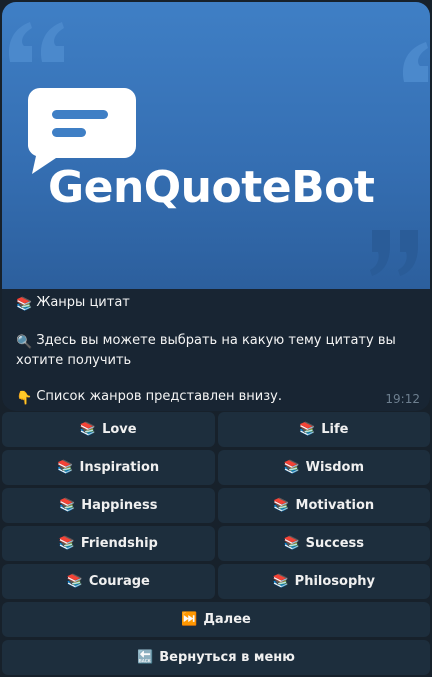 This screenshot has height=677, width=432. What do you see at coordinates (24, 398) in the screenshot?
I see `pointing-down-hand-icon: 👇` at bounding box center [24, 398].